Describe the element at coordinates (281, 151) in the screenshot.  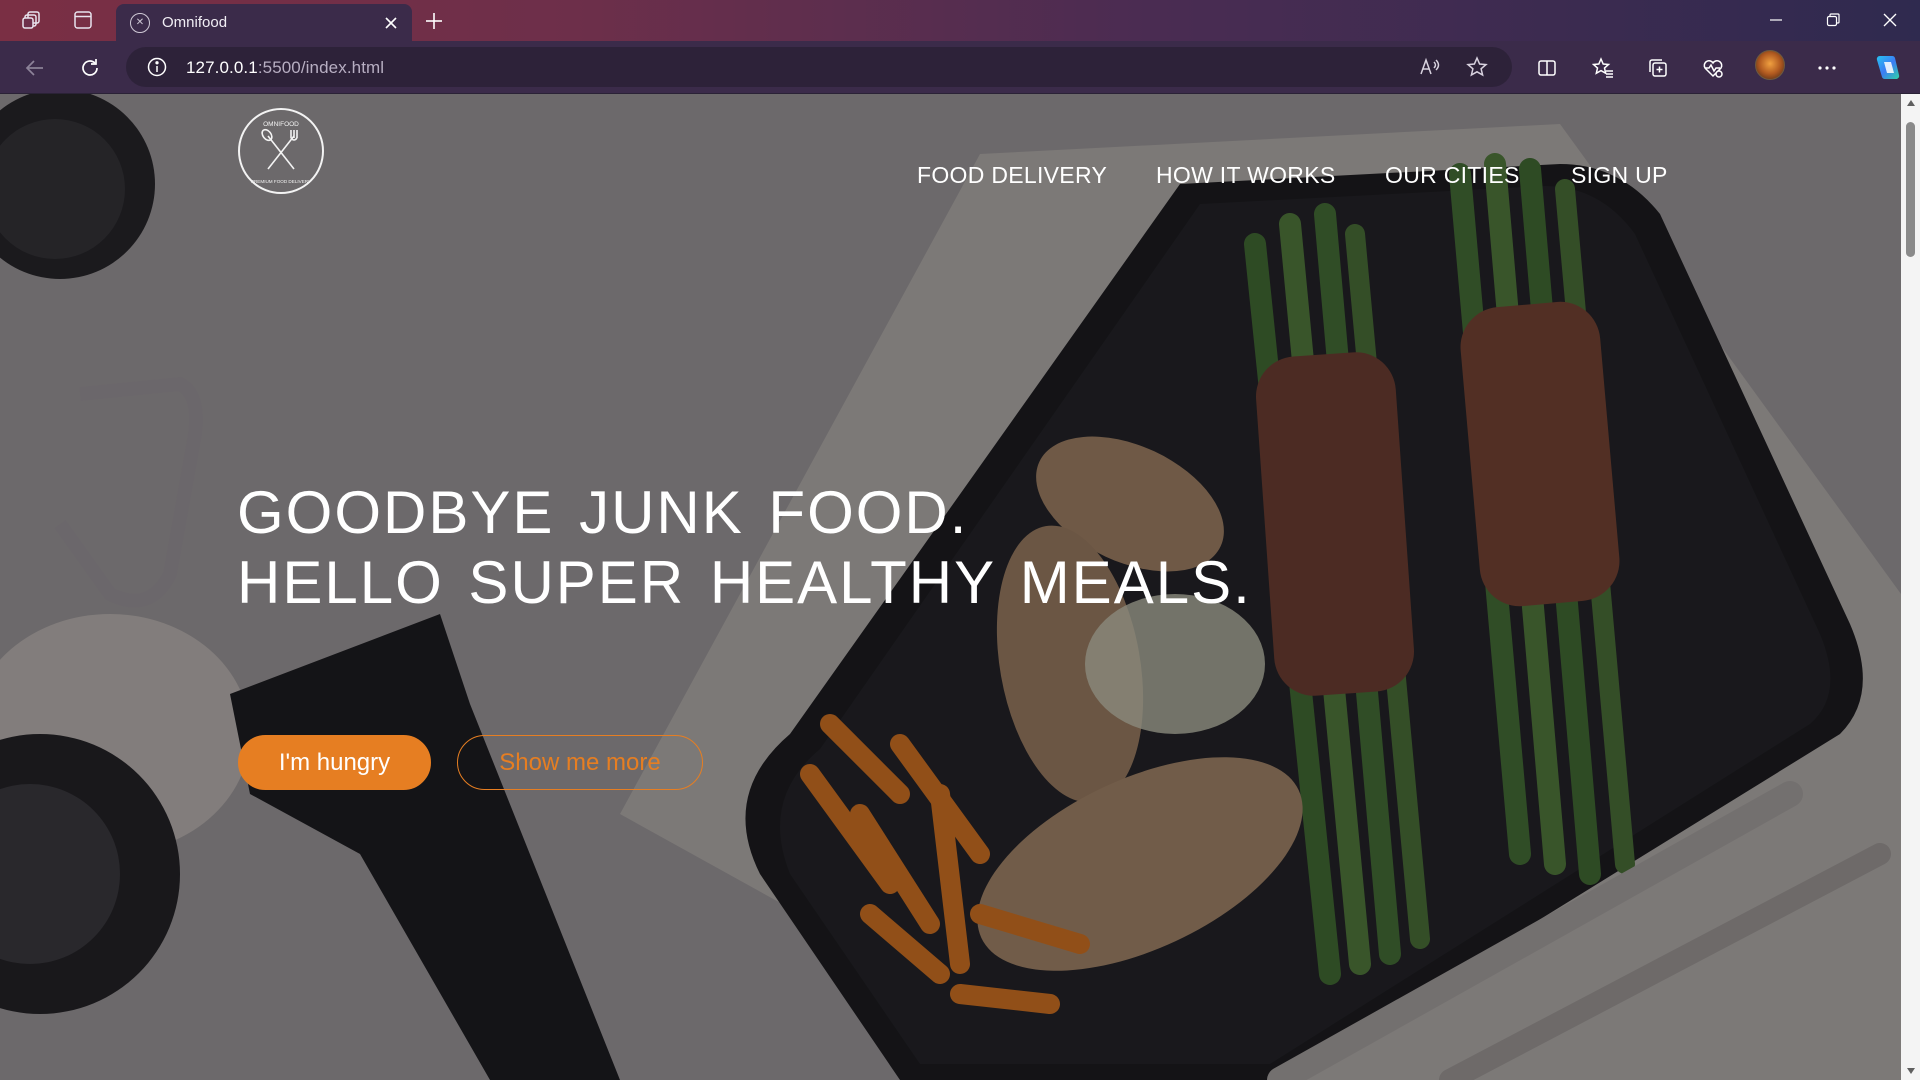
I see `omnifood-logo: OMNIFOOD PREMIUM FOOD DELIVERY` at that location.